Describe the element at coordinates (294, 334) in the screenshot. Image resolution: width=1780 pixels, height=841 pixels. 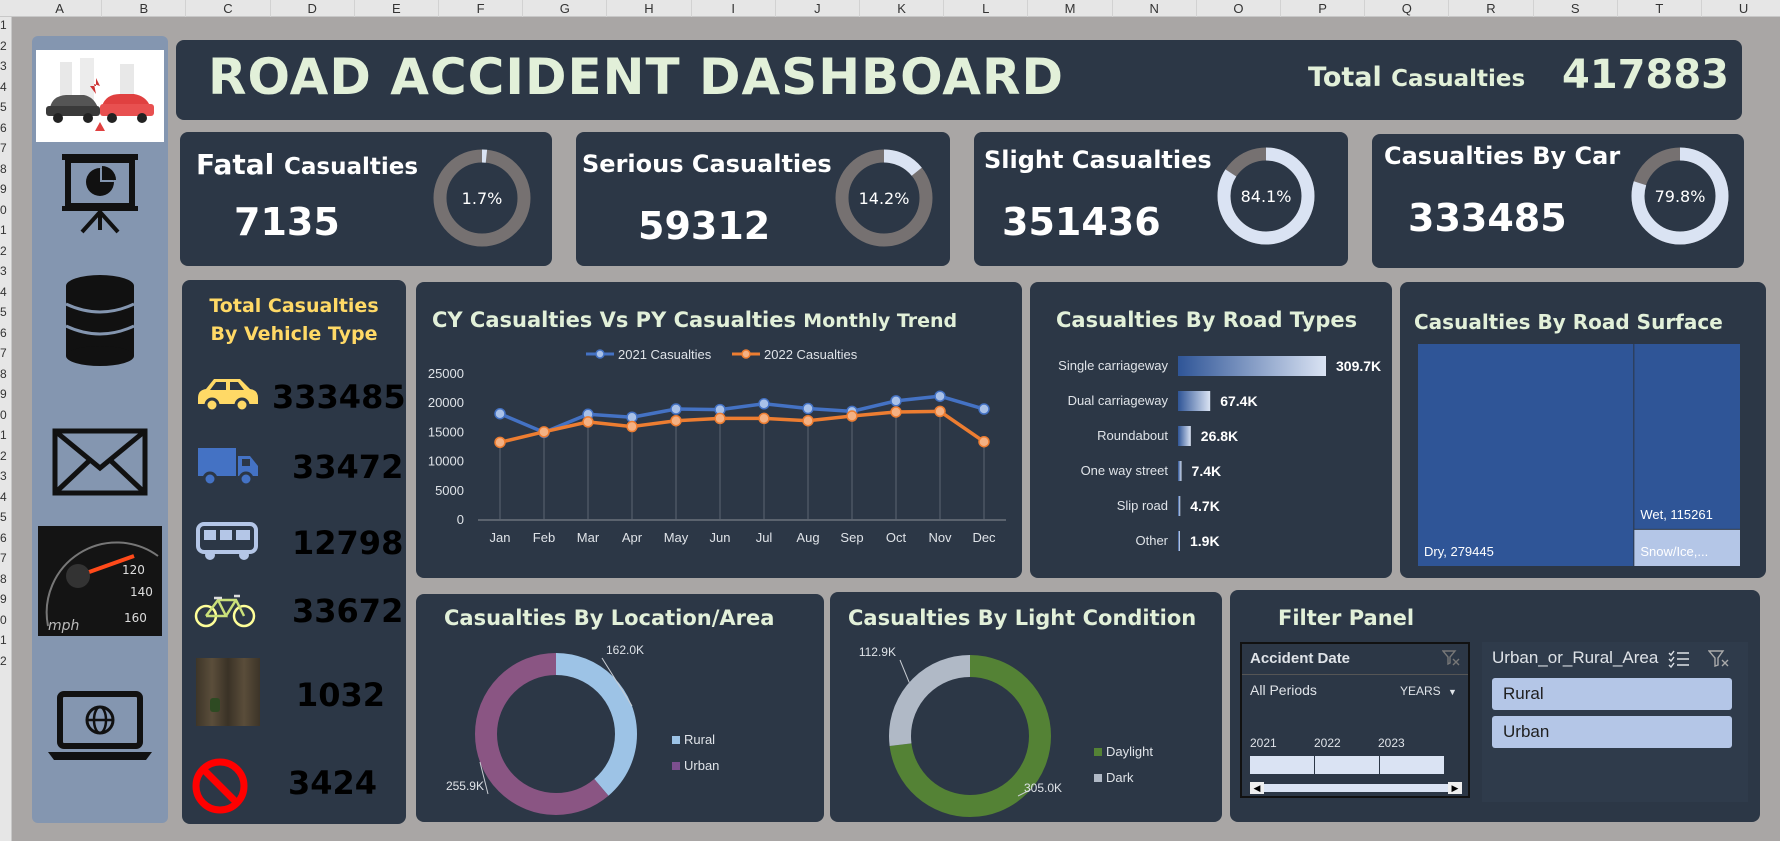
I see `vehicle-title-line2: By Vehicle Type` at that location.